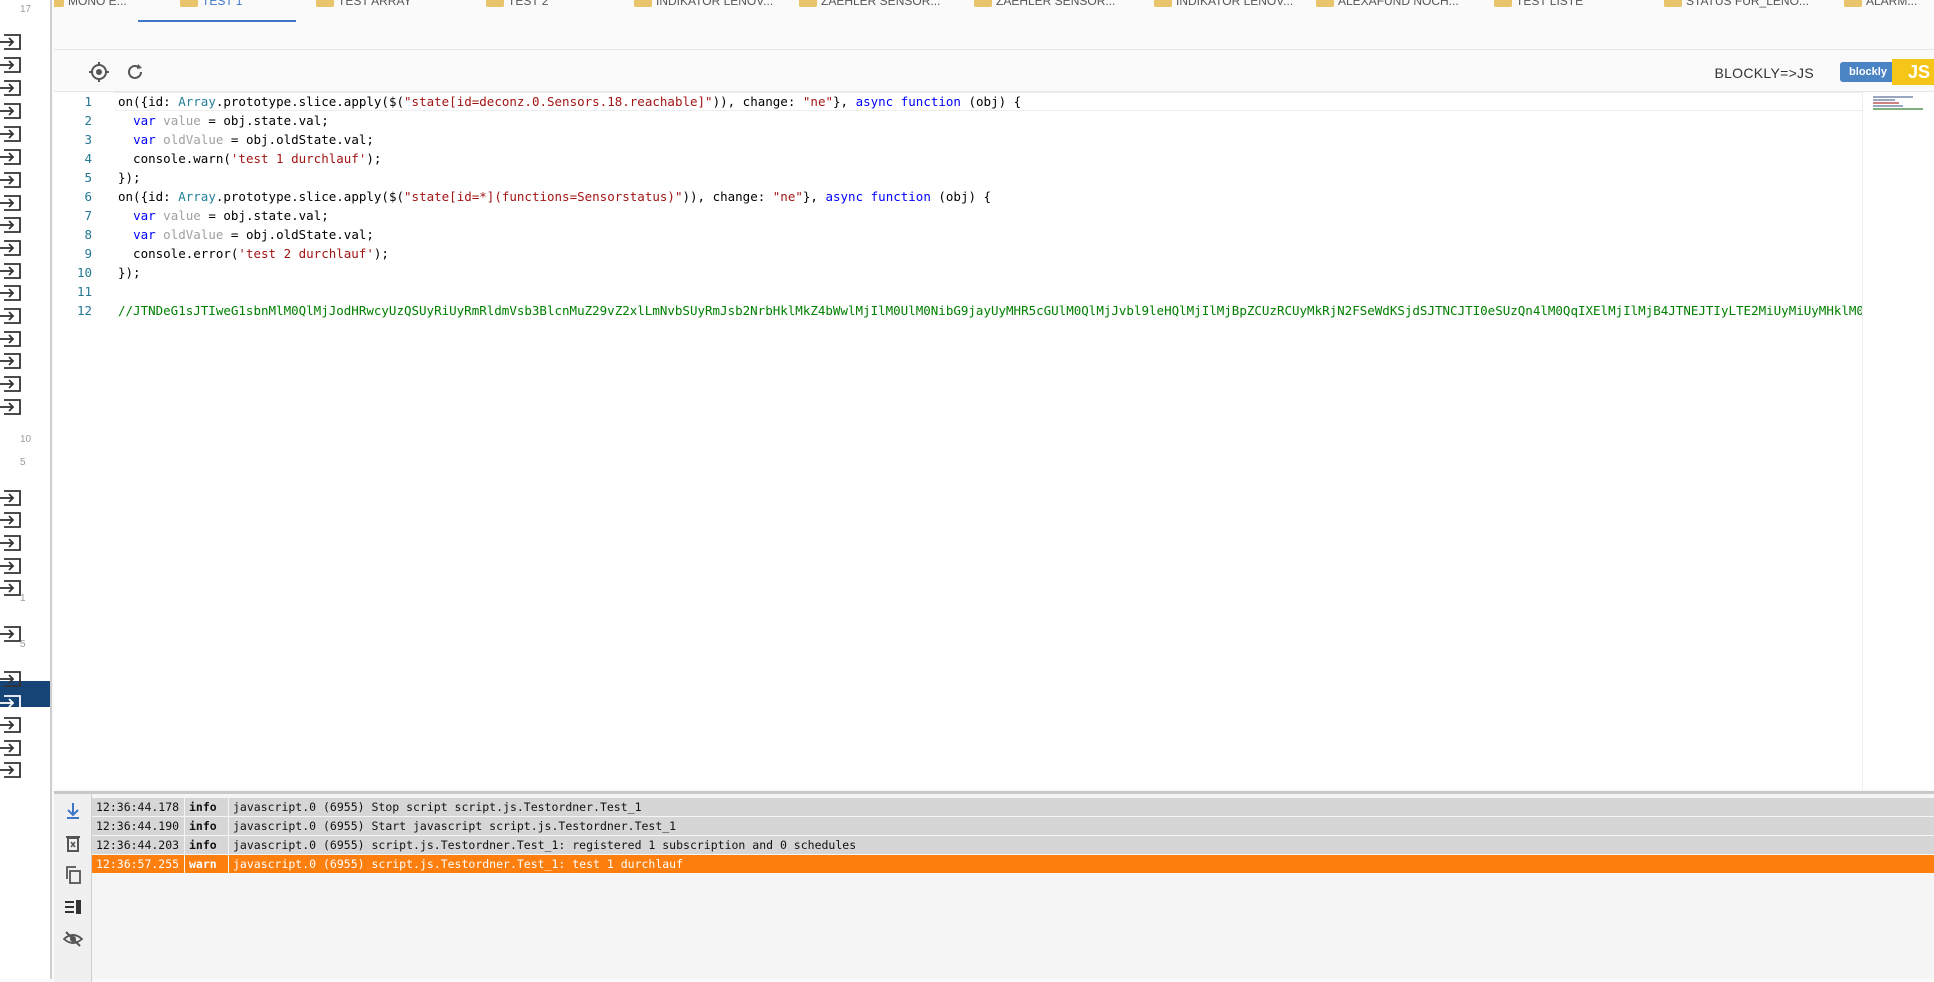 This screenshot has width=1934, height=982. What do you see at coordinates (1868, 72) in the screenshot?
I see `blockly-logo-text: blockly` at bounding box center [1868, 72].